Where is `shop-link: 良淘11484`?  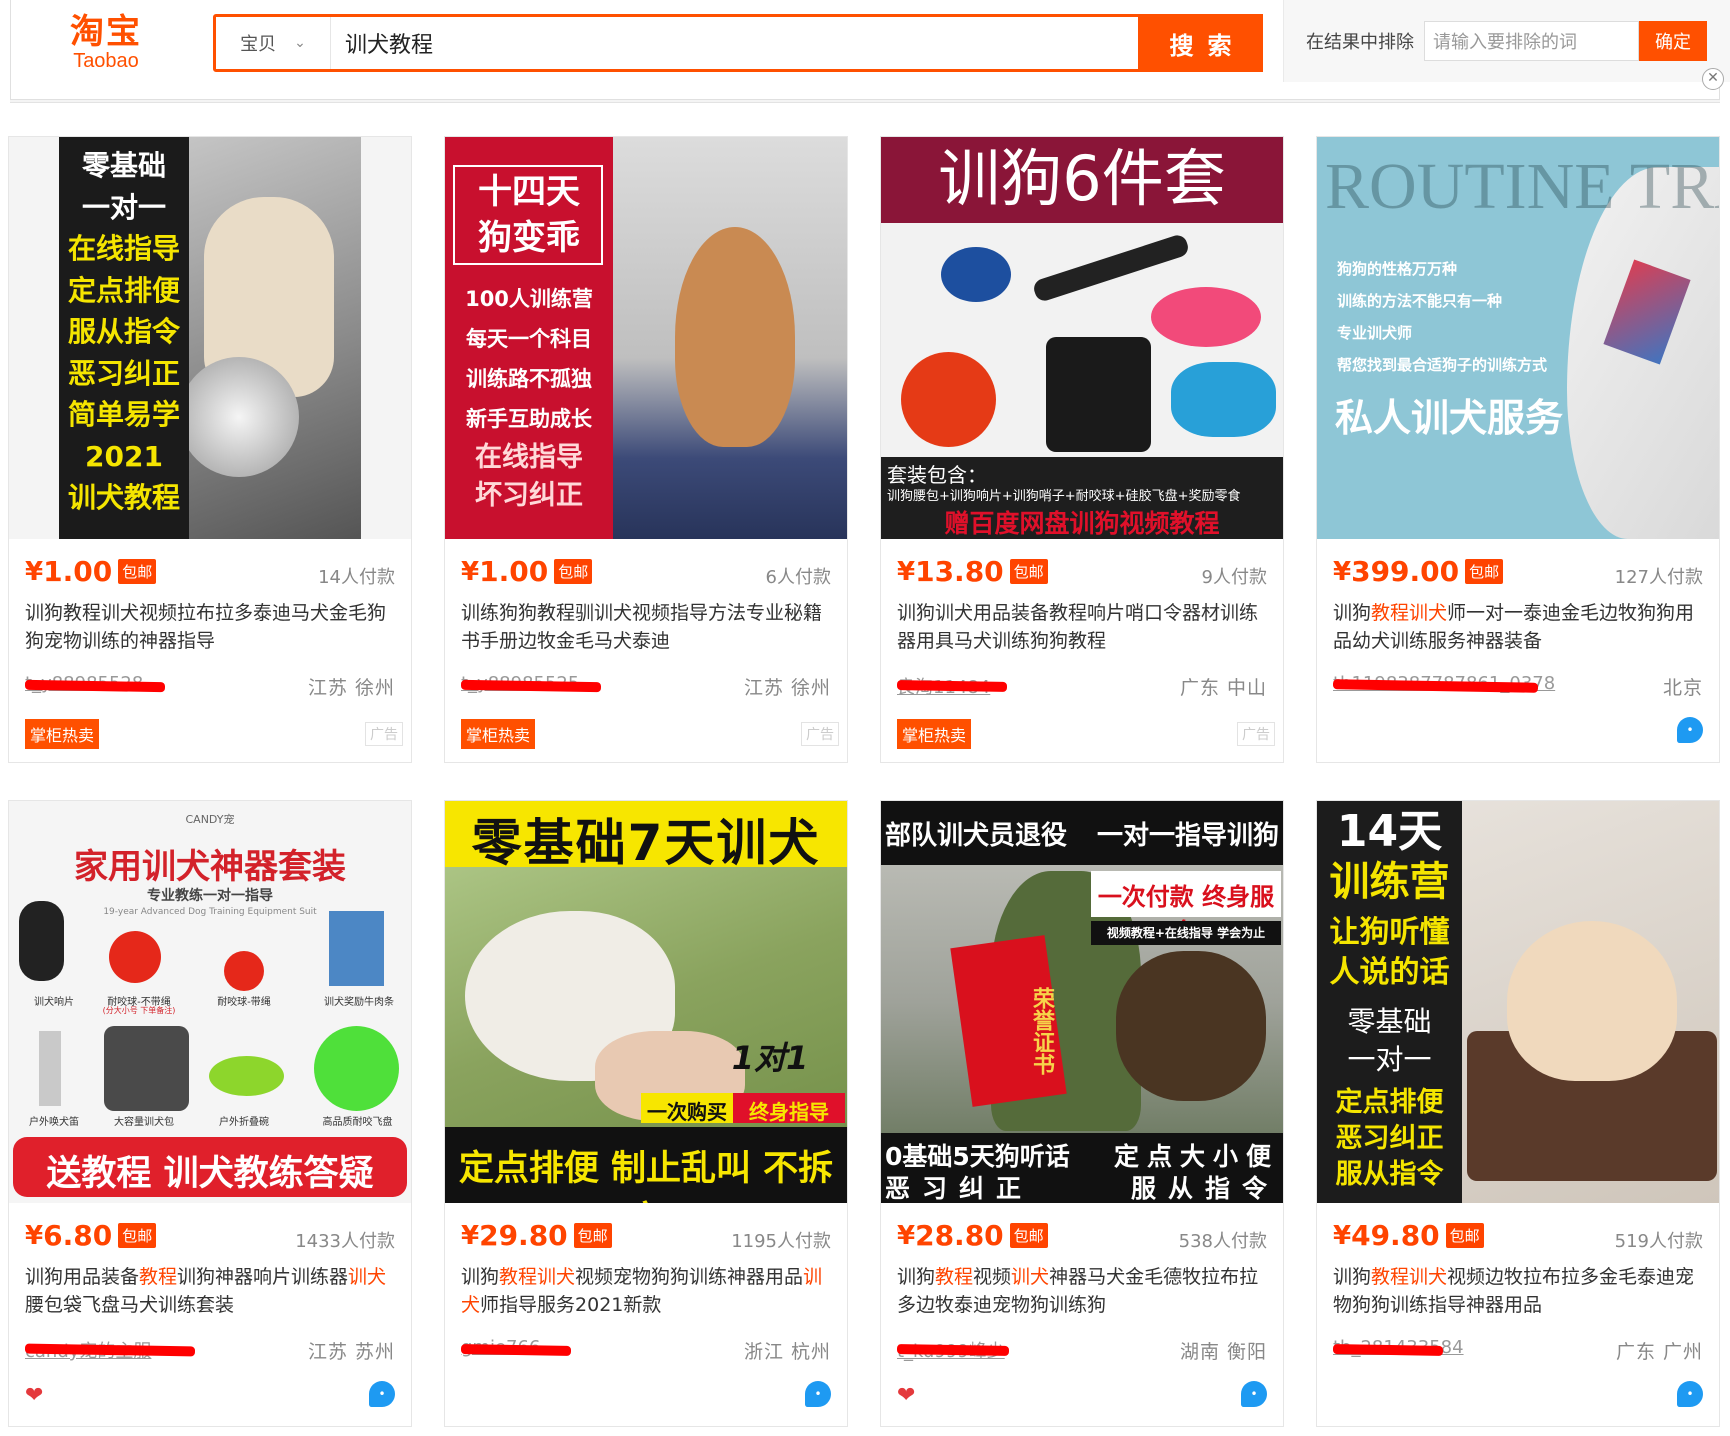 shop-link: 良淘11484 is located at coordinates (961, 685).